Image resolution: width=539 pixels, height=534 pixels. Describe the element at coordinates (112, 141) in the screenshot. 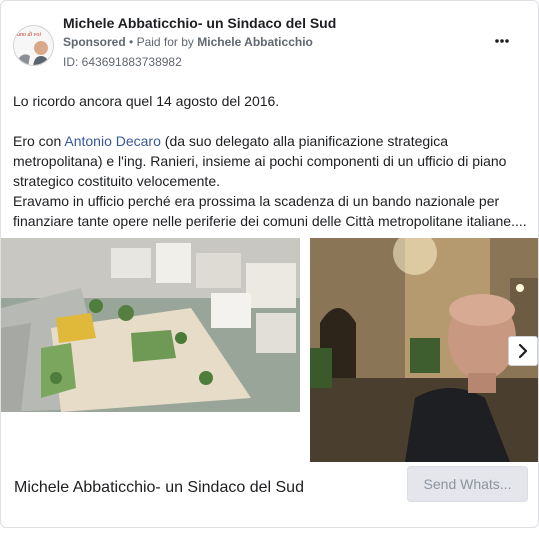

I see `mention-link: Antonio Decaro` at that location.